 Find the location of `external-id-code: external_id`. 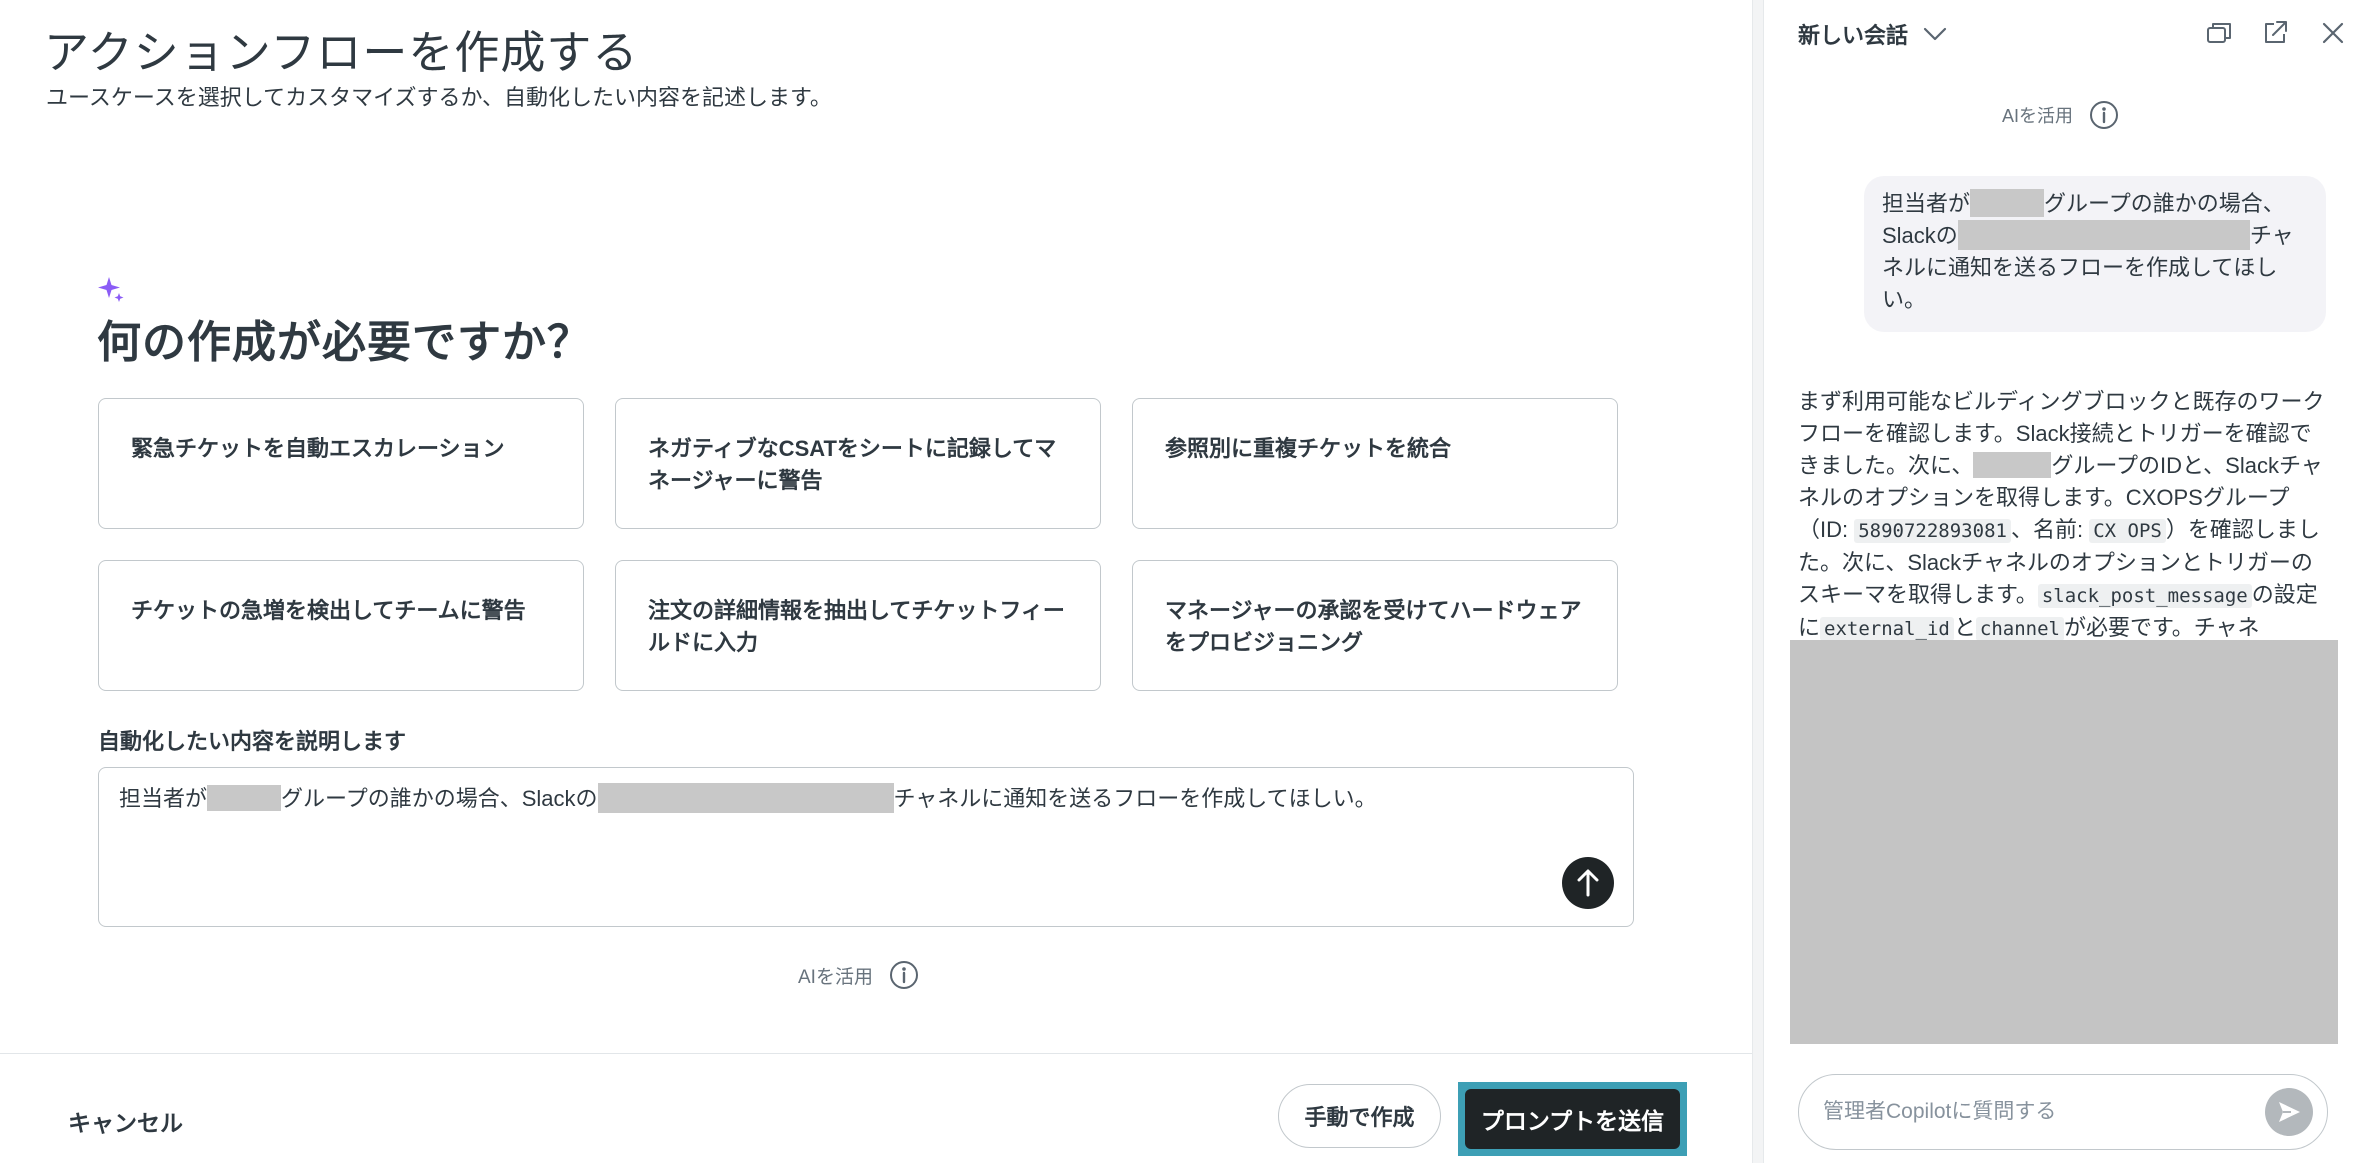

external-id-code: external_id is located at coordinates (1887, 628).